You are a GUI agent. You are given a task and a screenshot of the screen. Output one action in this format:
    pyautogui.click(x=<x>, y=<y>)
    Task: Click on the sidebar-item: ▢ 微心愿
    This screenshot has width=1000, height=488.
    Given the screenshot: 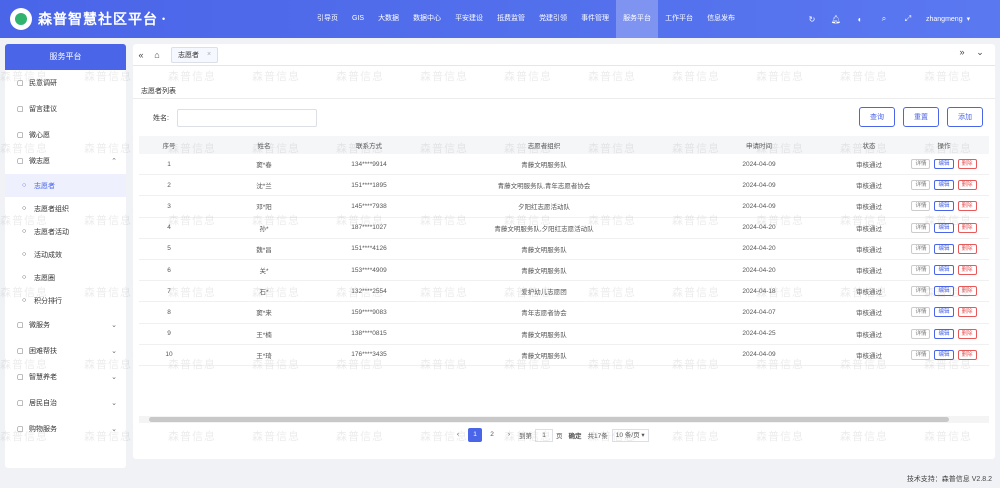 What is the action you would take?
    pyautogui.click(x=65, y=135)
    